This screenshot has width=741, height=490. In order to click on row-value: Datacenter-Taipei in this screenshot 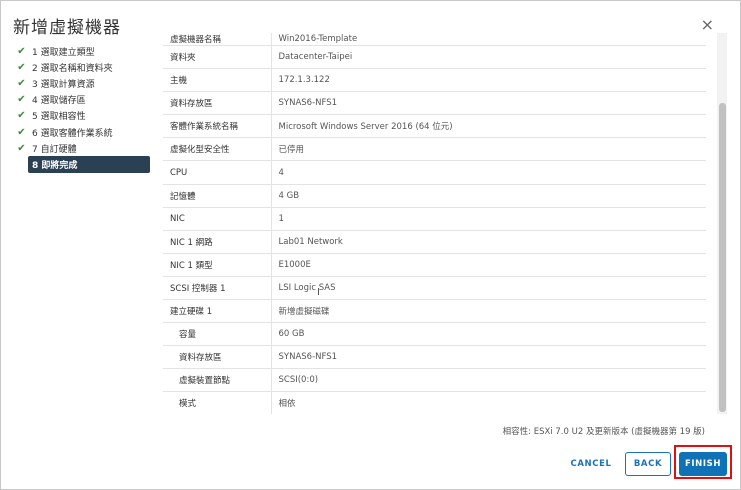, I will do `click(488, 57)`.